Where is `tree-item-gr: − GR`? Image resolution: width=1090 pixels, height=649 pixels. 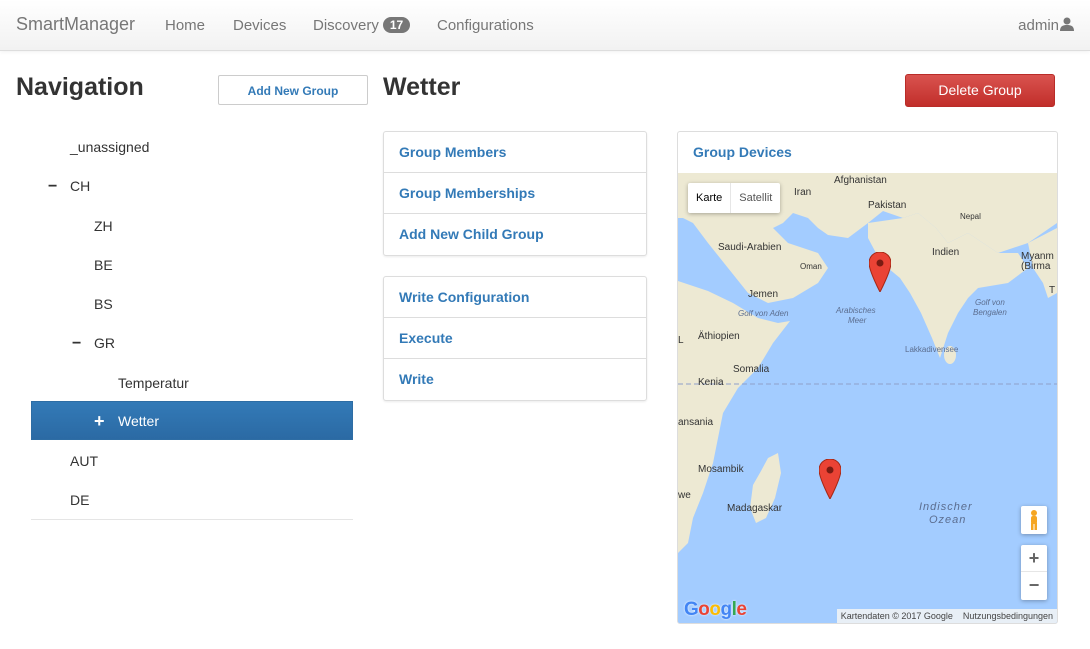 tree-item-gr: − GR is located at coordinates (192, 343).